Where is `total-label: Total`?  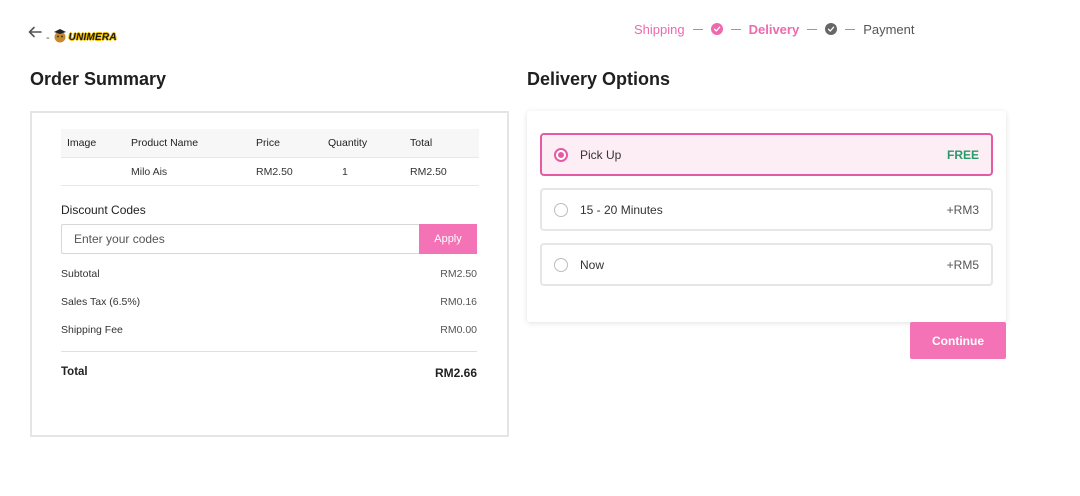
total-label: Total is located at coordinates (74, 372).